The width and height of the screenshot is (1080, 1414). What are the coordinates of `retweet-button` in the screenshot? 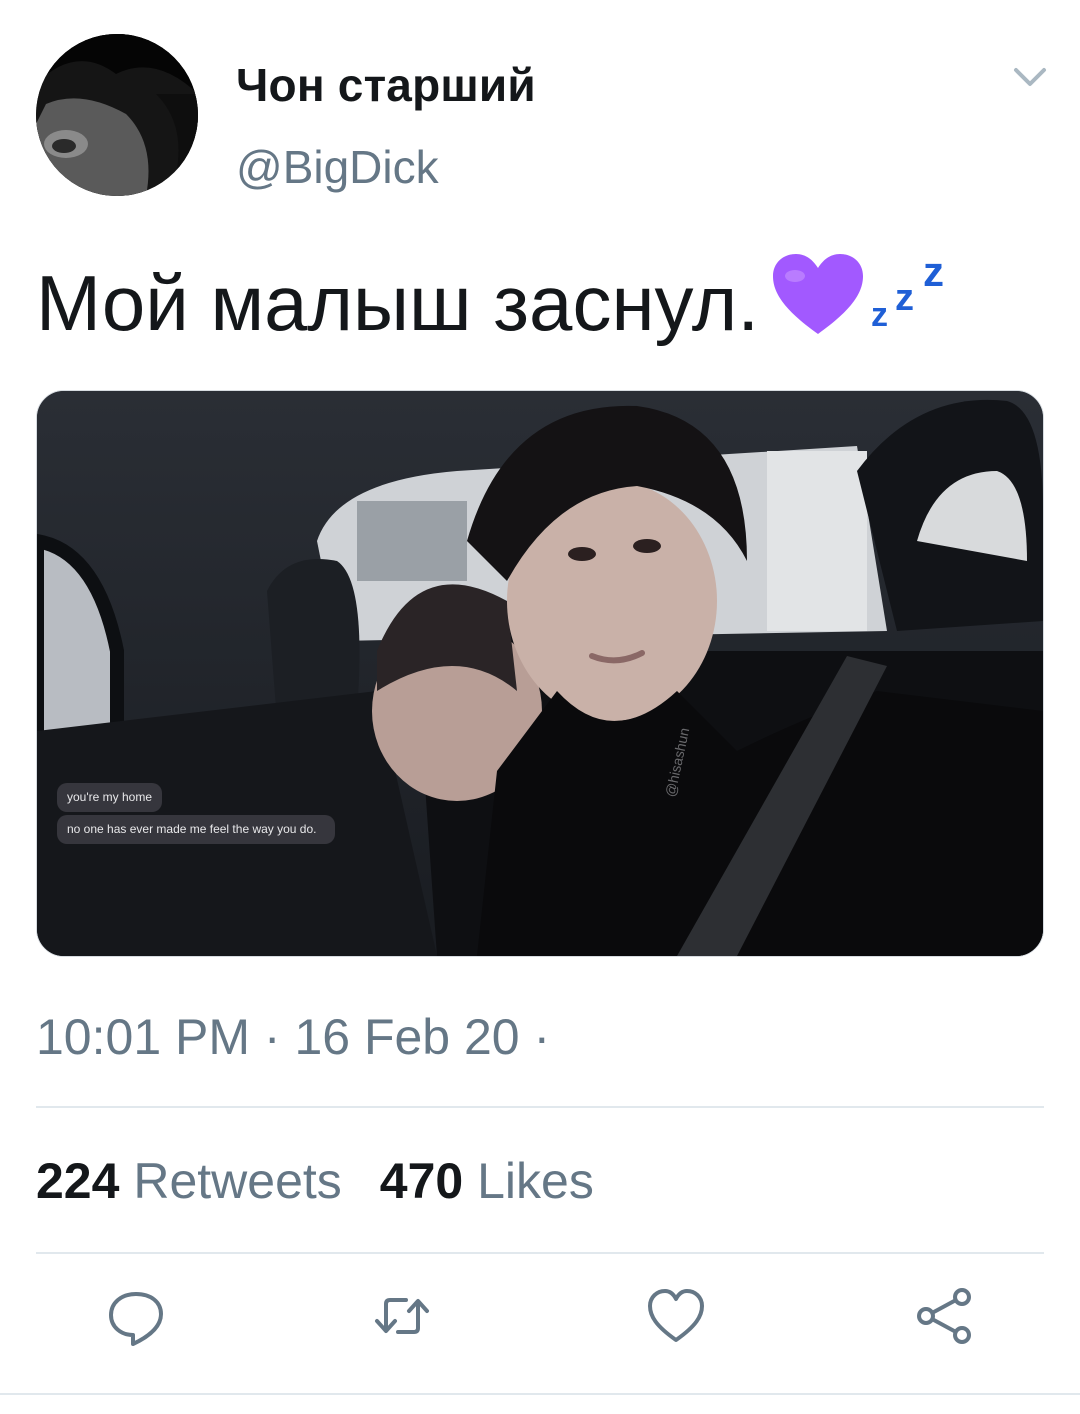 It's located at (402, 1316).